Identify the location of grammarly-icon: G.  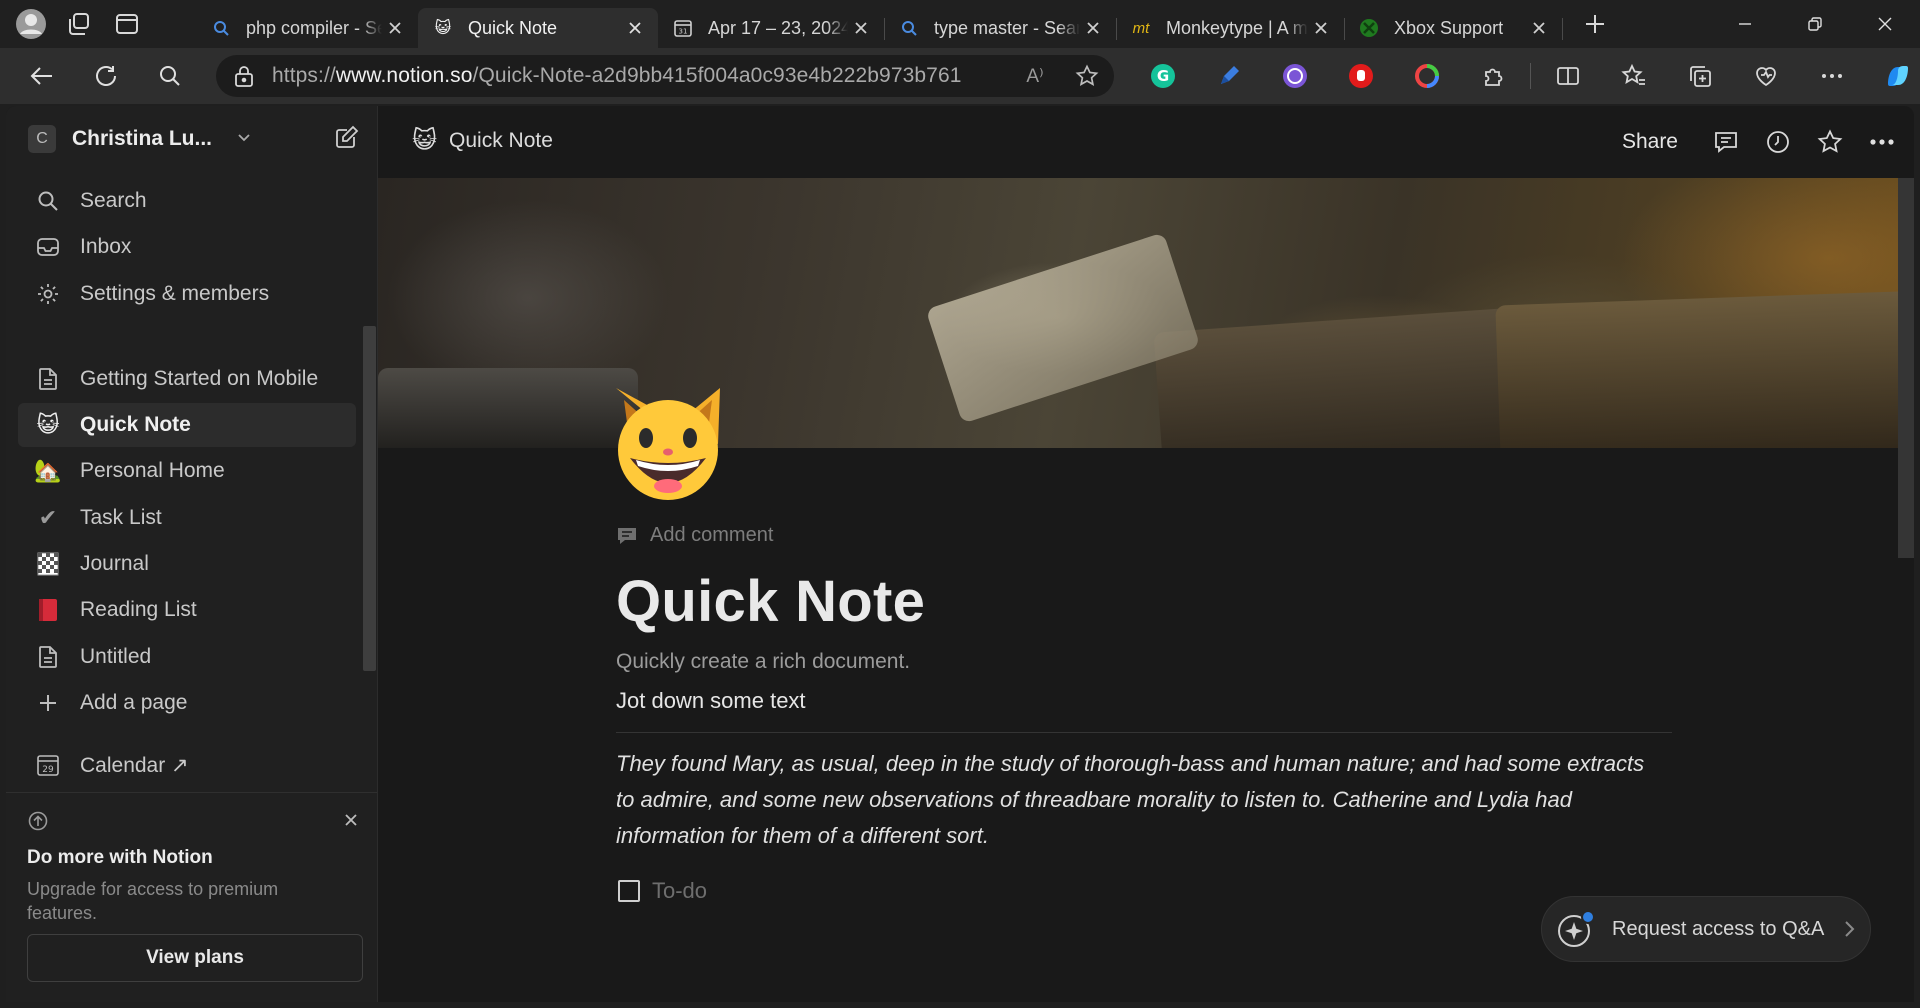
(1163, 76).